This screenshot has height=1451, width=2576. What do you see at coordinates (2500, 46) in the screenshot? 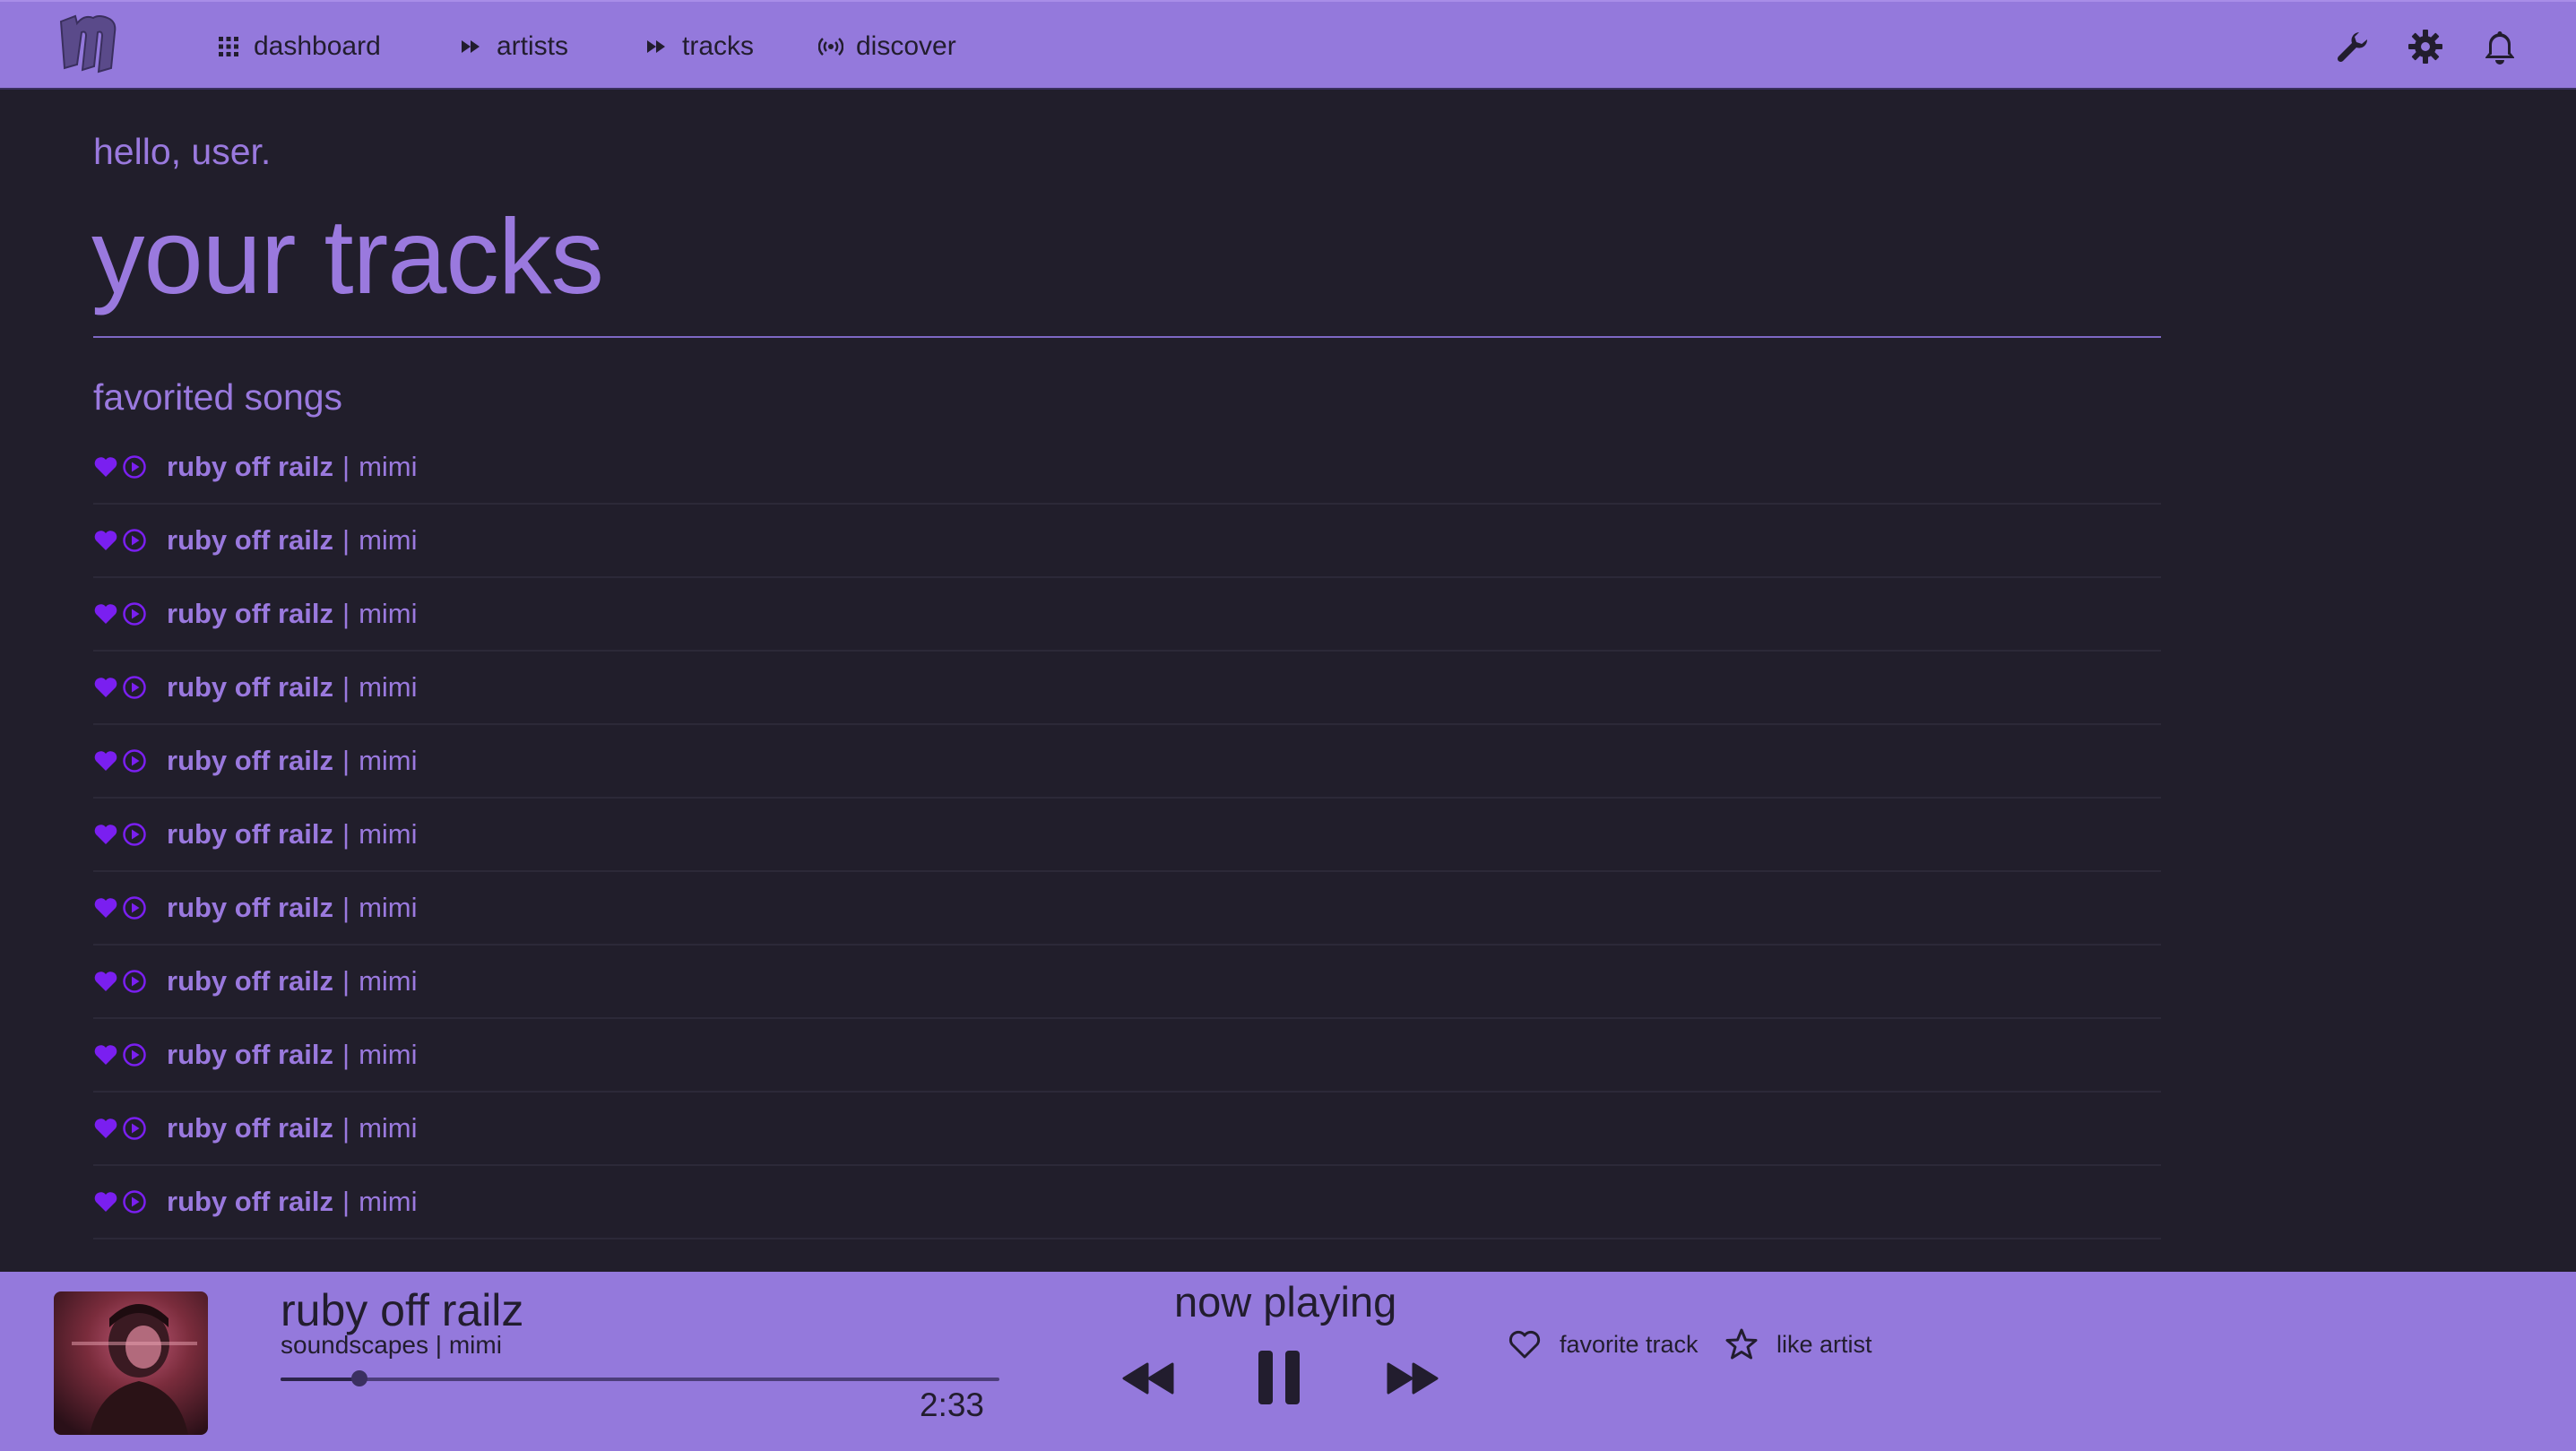
I see `bell-icon` at bounding box center [2500, 46].